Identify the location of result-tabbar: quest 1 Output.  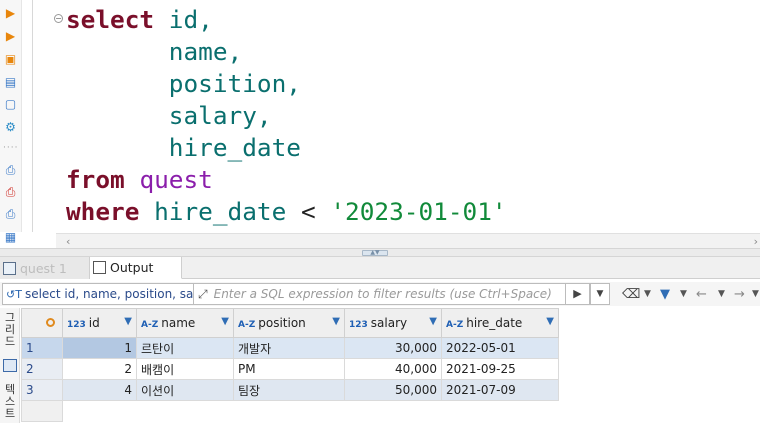
(380, 268).